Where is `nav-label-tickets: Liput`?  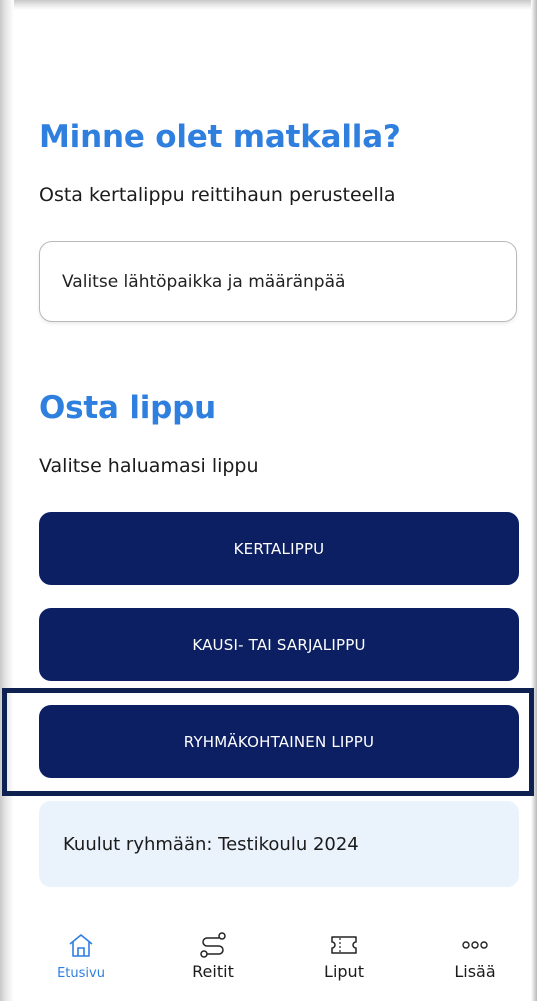 nav-label-tickets: Liput is located at coordinates (344, 971).